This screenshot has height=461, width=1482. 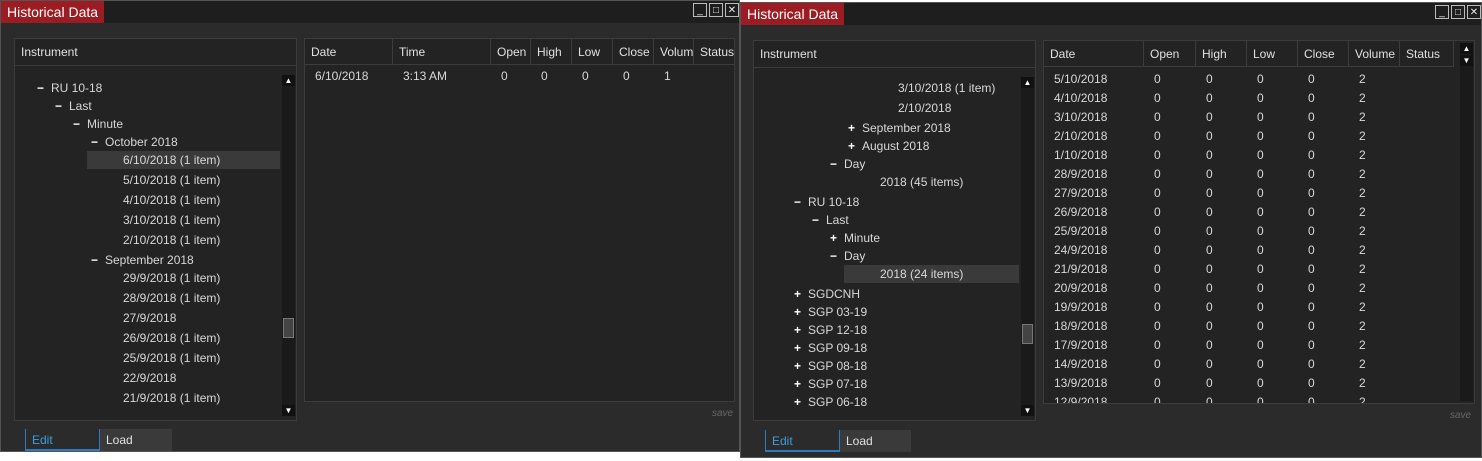 What do you see at coordinates (830, 312) in the screenshot?
I see `tree-node: + SGP 03-19` at bounding box center [830, 312].